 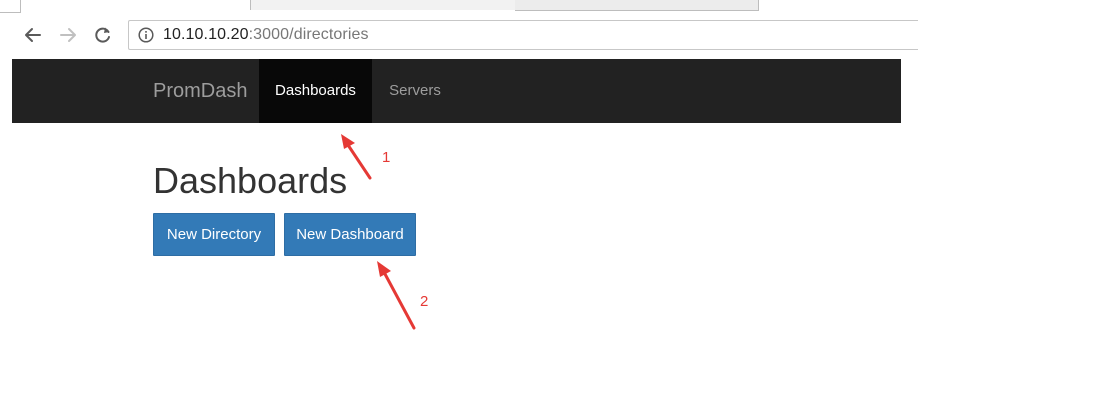 What do you see at coordinates (350, 234) in the screenshot?
I see `new-dashboard-button: New Dashboard` at bounding box center [350, 234].